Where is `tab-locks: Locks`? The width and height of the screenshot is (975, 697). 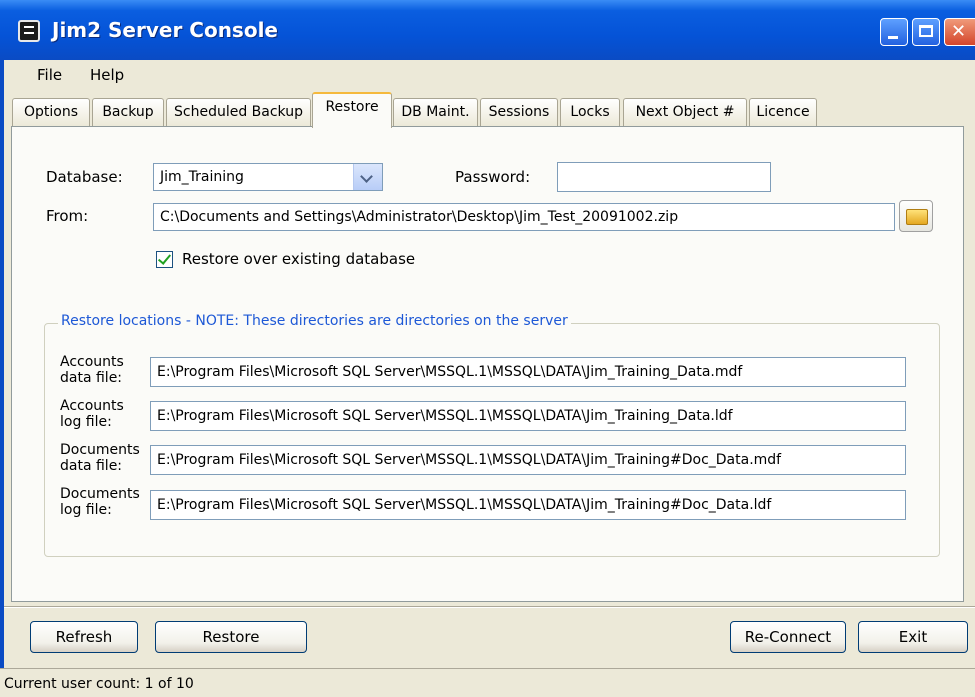
tab-locks: Locks is located at coordinates (590, 112).